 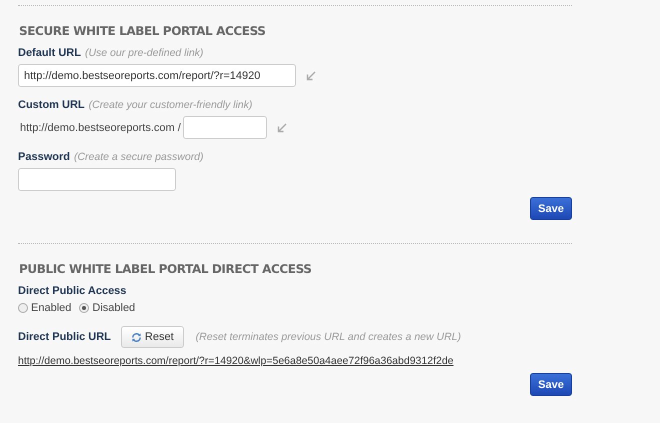 What do you see at coordinates (139, 157) in the screenshot?
I see `field-hint: (Create a secure password)` at bounding box center [139, 157].